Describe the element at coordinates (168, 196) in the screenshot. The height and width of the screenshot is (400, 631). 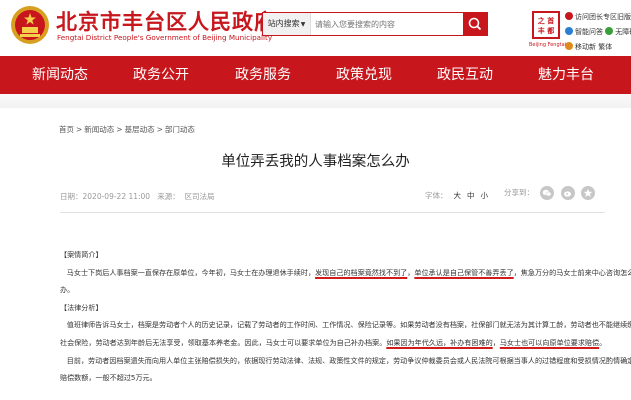
I see `article-source-label: 来源：` at that location.